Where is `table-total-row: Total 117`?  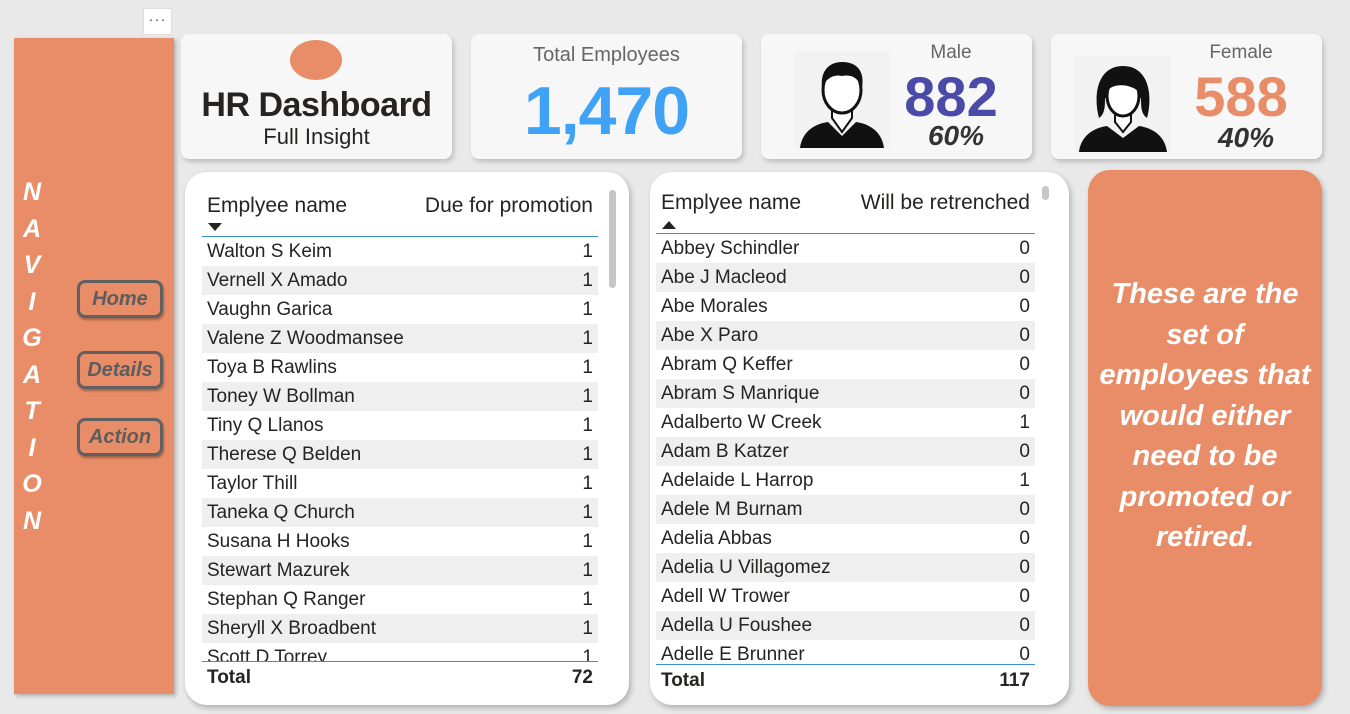
table-total-row: Total 117 is located at coordinates (845, 679).